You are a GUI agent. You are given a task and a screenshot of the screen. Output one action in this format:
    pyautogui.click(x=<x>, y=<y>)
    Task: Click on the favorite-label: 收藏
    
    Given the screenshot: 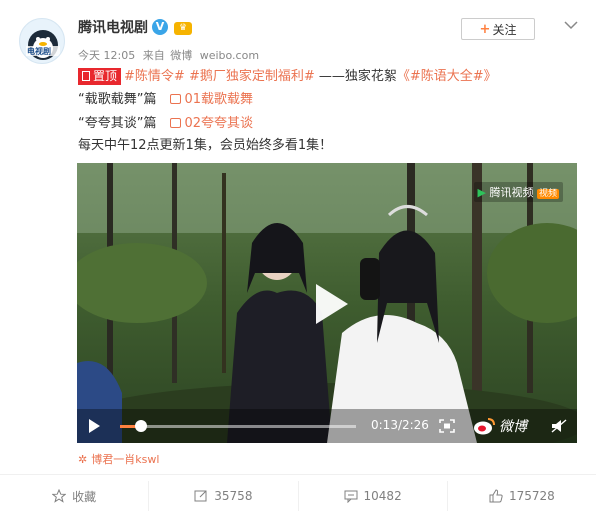 What is the action you would take?
    pyautogui.click(x=84, y=496)
    